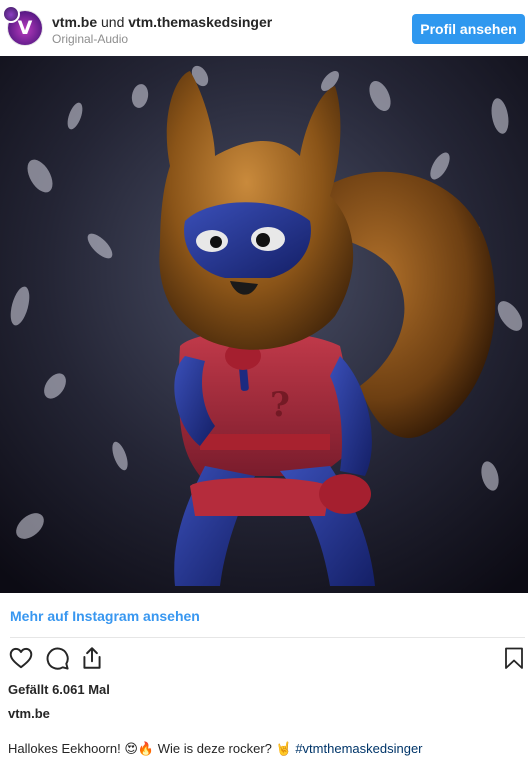  What do you see at coordinates (146, 749) in the screenshot?
I see `fire-emoji-icon: 🔥` at bounding box center [146, 749].